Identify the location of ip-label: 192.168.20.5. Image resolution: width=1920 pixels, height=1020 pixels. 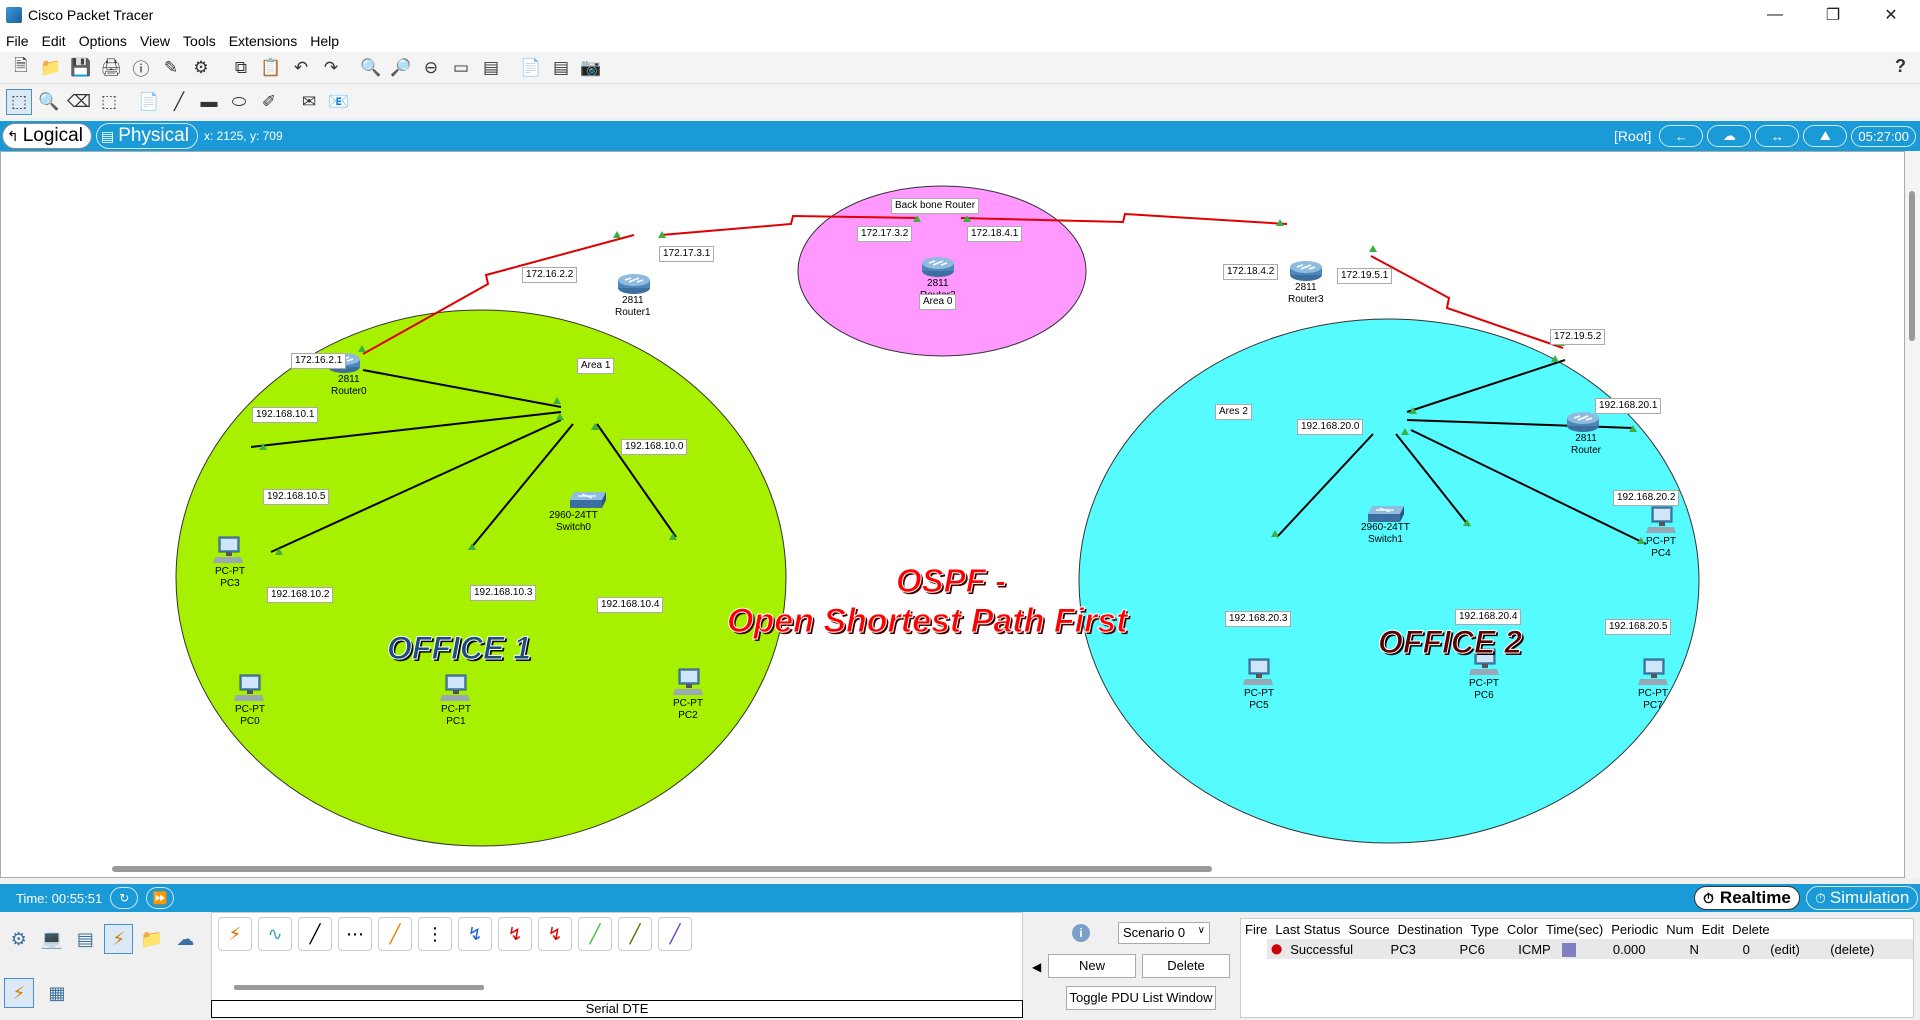
(1638, 627).